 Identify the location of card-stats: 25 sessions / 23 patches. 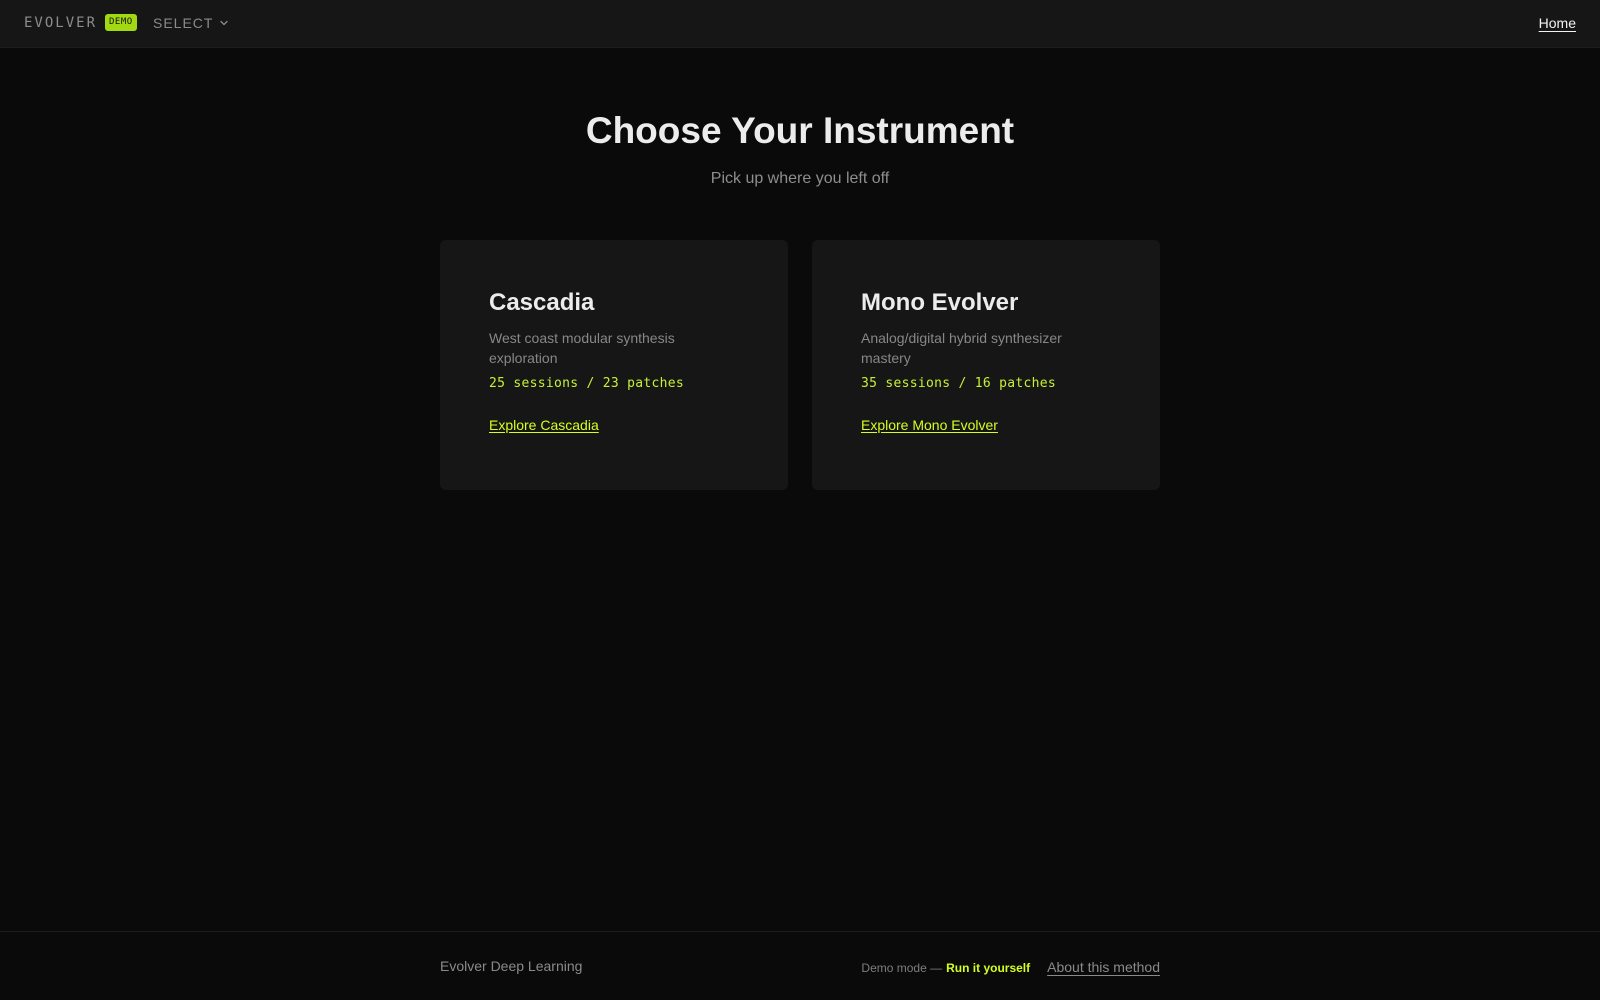
(587, 383).